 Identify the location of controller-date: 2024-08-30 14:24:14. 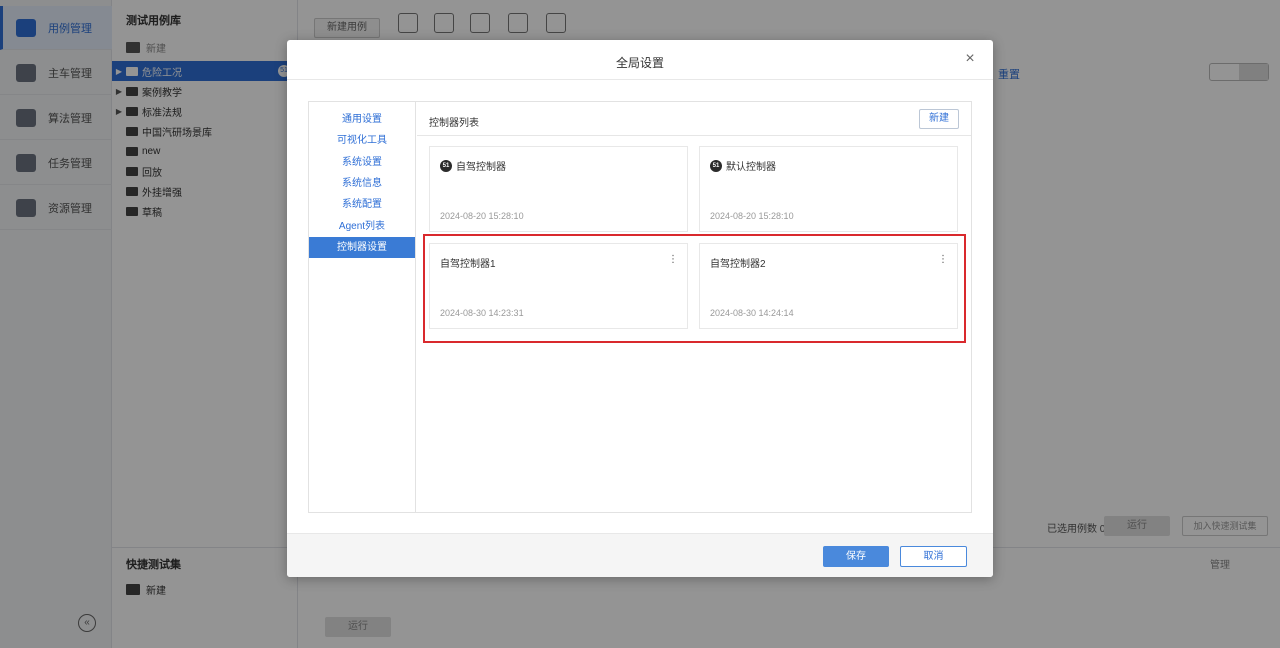
(752, 313).